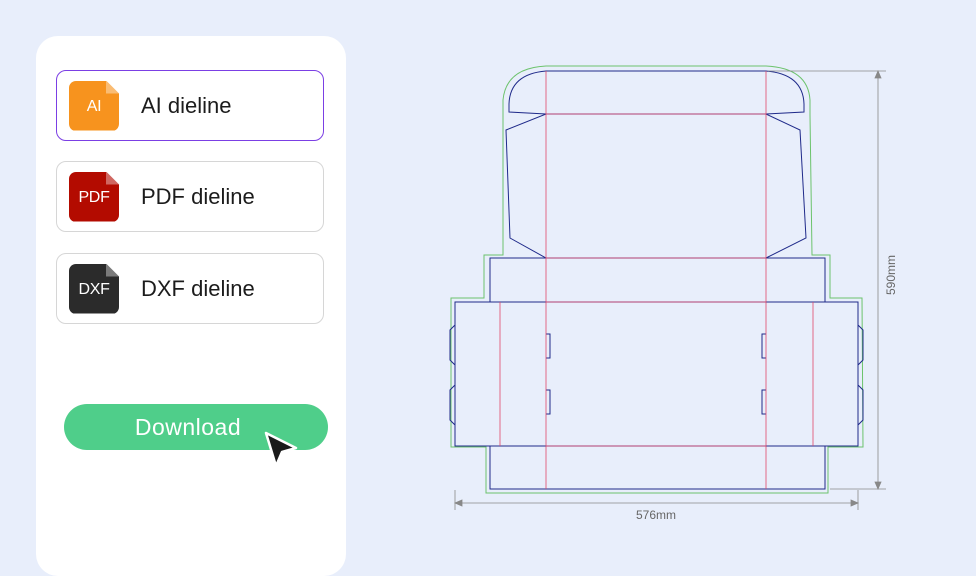 Image resolution: width=976 pixels, height=576 pixels. What do you see at coordinates (891, 275) in the screenshot?
I see `height-dimension-label: 590mm` at bounding box center [891, 275].